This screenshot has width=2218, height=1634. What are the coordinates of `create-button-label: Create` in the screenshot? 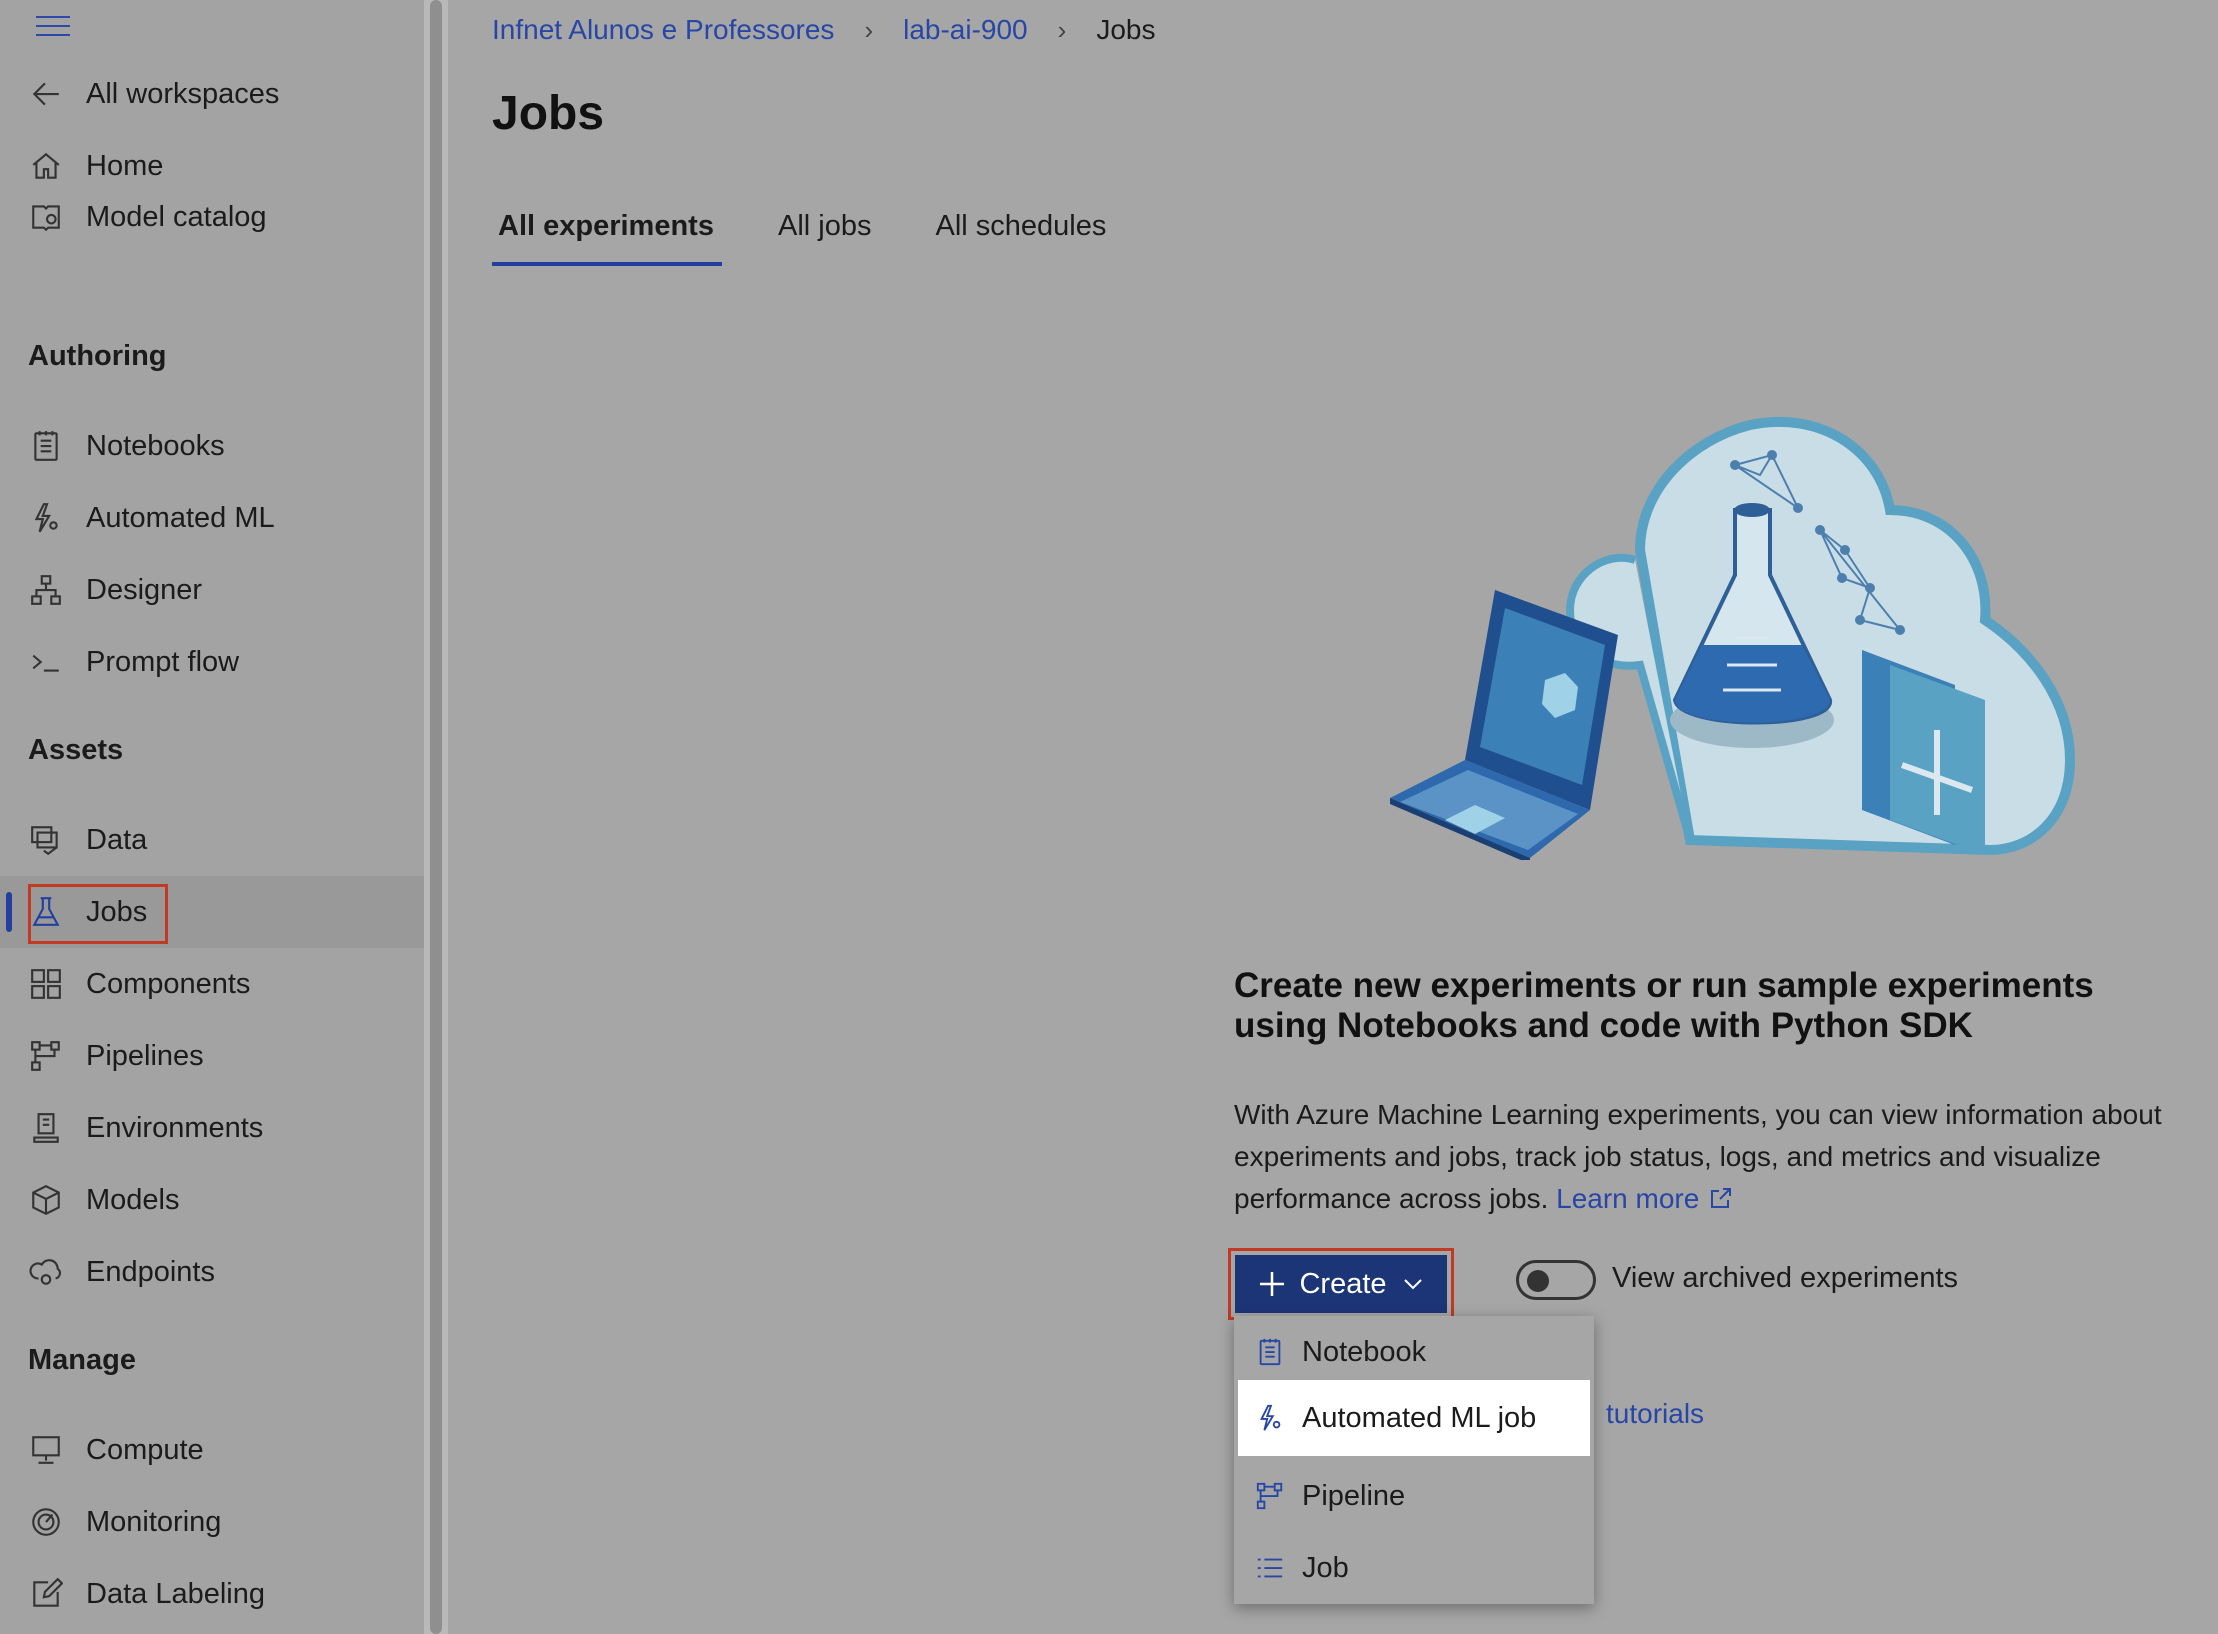 It's located at (1343, 1283).